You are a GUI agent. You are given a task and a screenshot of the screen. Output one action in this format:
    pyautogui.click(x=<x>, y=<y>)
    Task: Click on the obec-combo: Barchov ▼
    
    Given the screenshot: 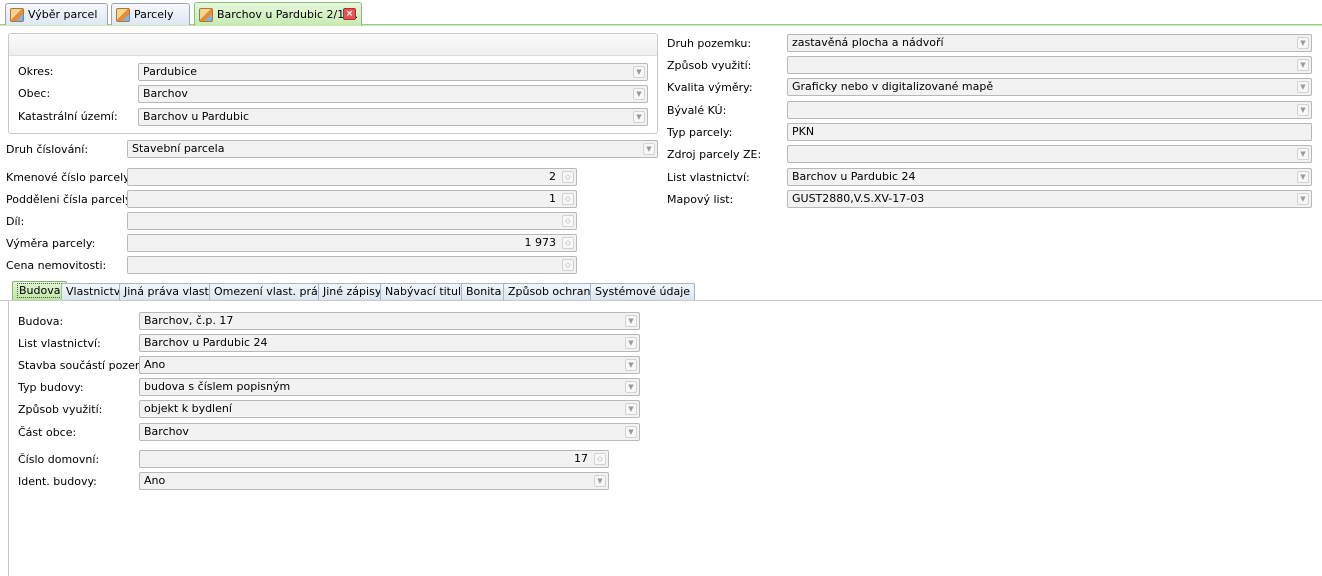 What is the action you would take?
    pyautogui.click(x=393, y=94)
    